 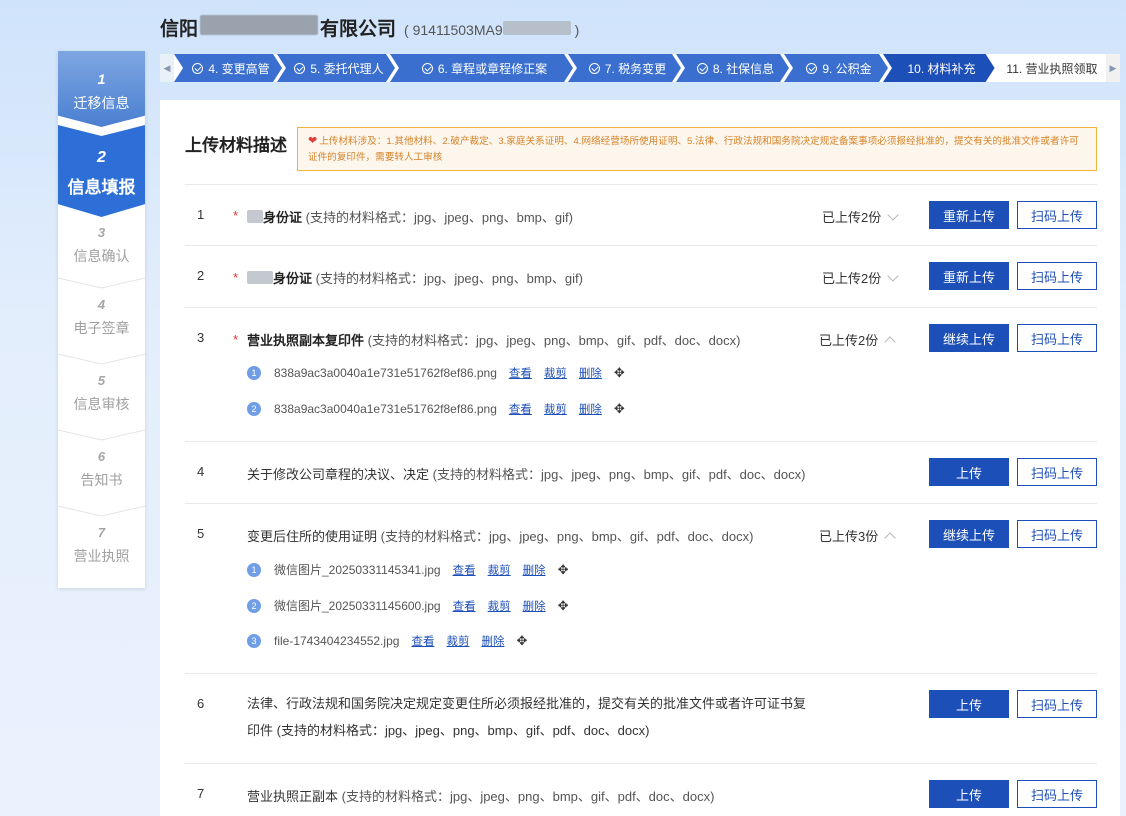 I want to click on upload-count: 已上传3份, so click(x=857, y=535).